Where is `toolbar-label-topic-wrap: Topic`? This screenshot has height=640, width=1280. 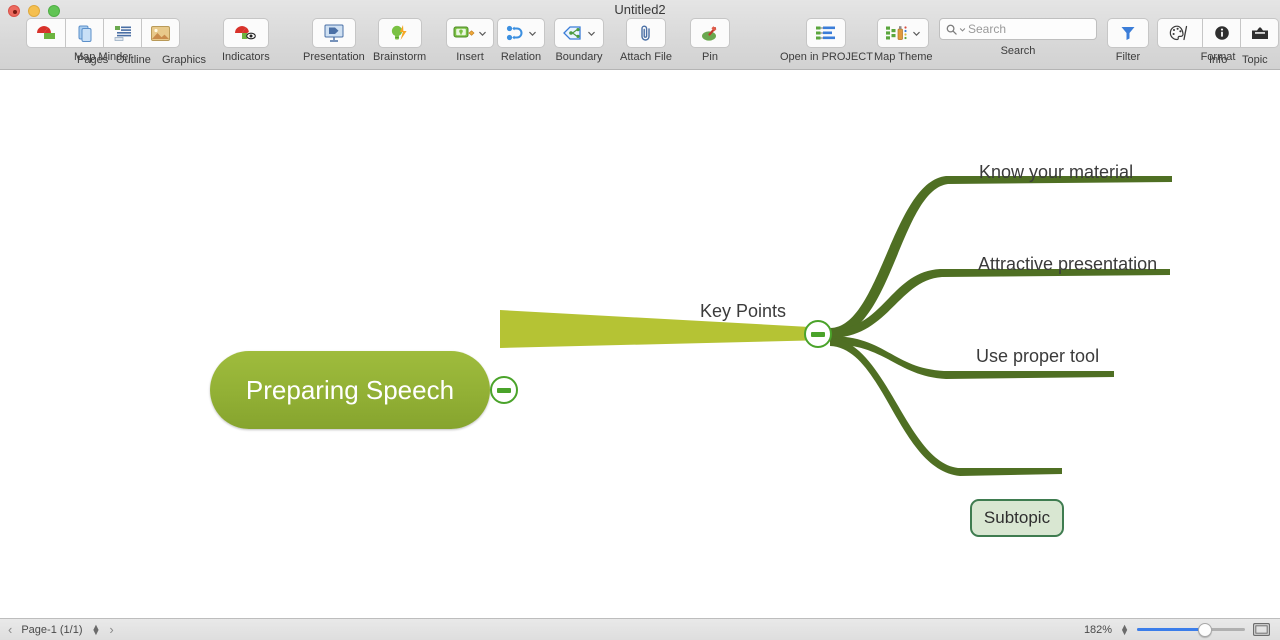 toolbar-label-topic-wrap: Topic is located at coordinates (1255, 58).